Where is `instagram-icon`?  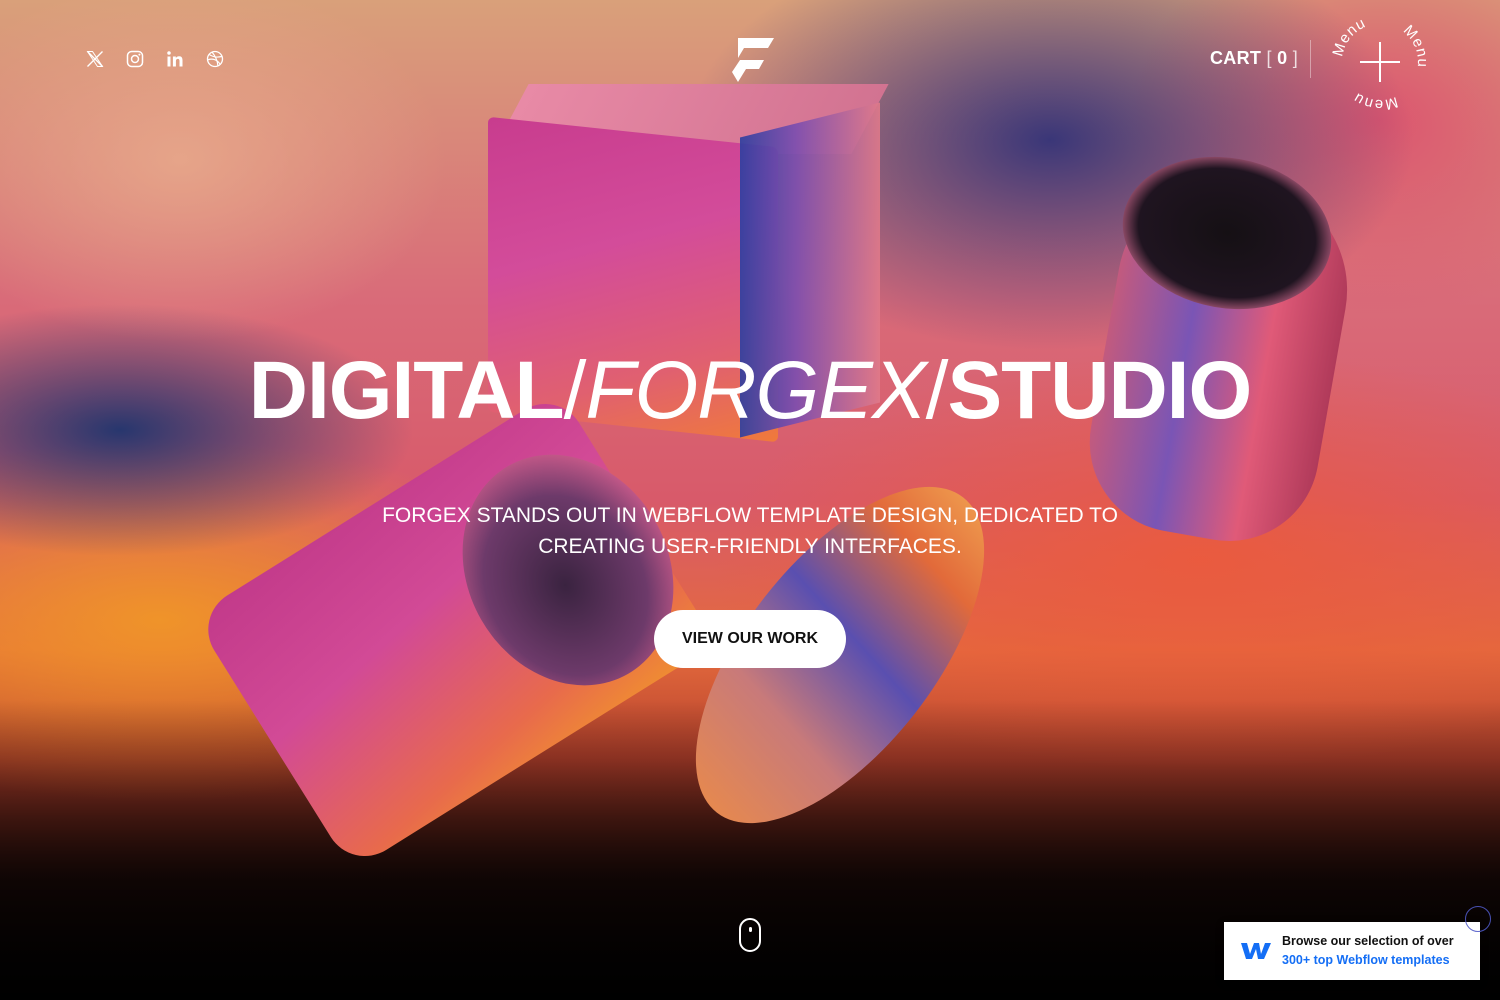 instagram-icon is located at coordinates (135, 59).